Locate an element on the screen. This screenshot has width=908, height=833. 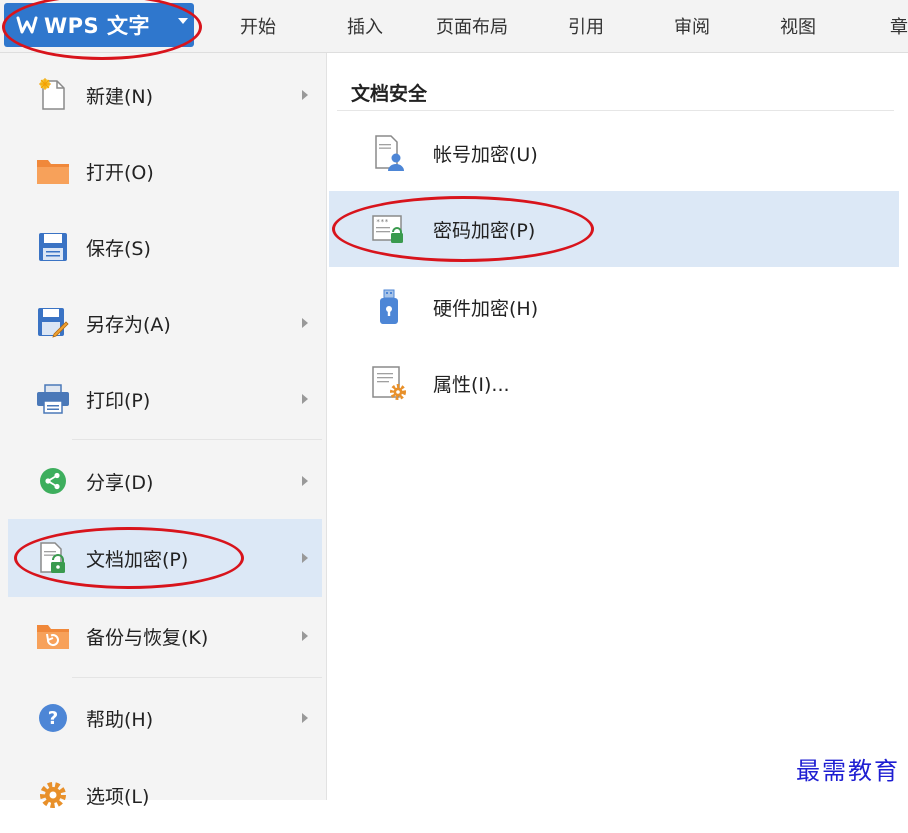
submenu-divider is located at coordinates (615, 110).